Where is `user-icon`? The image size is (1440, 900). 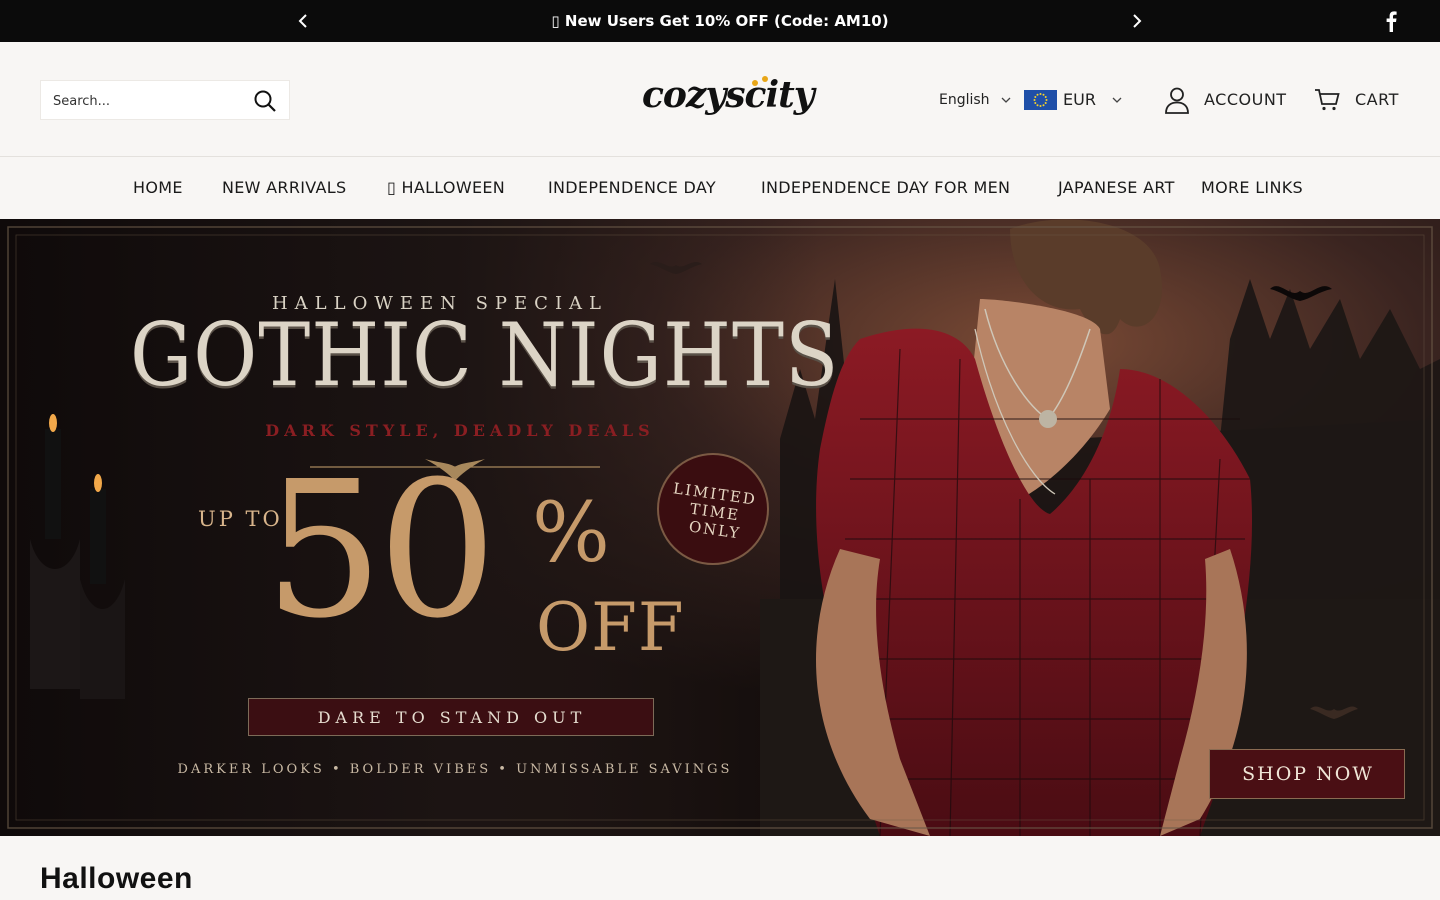
user-icon is located at coordinates (1177, 100).